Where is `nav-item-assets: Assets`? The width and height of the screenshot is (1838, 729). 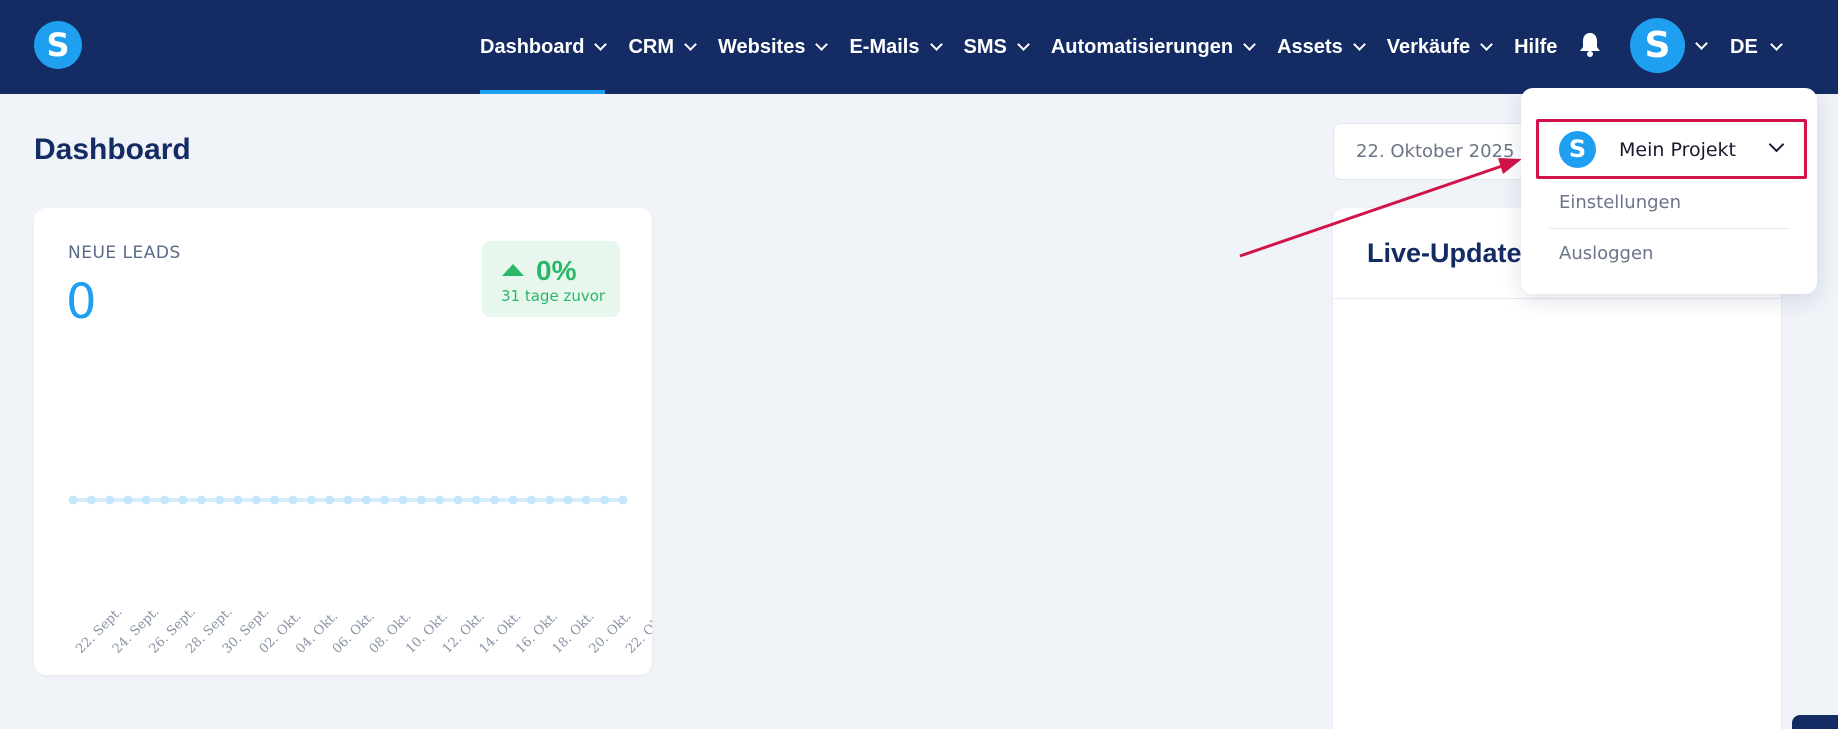 nav-item-assets: Assets is located at coordinates (1321, 47).